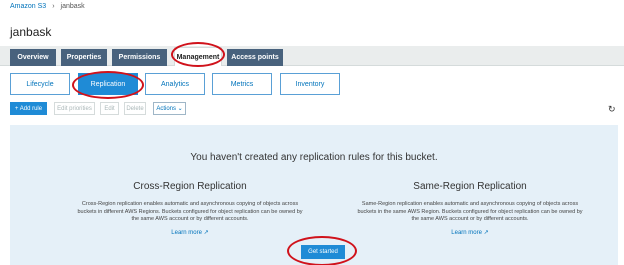 This screenshot has height=265, width=624. What do you see at coordinates (175, 84) in the screenshot?
I see `subtab-analytics: Analytics` at bounding box center [175, 84].